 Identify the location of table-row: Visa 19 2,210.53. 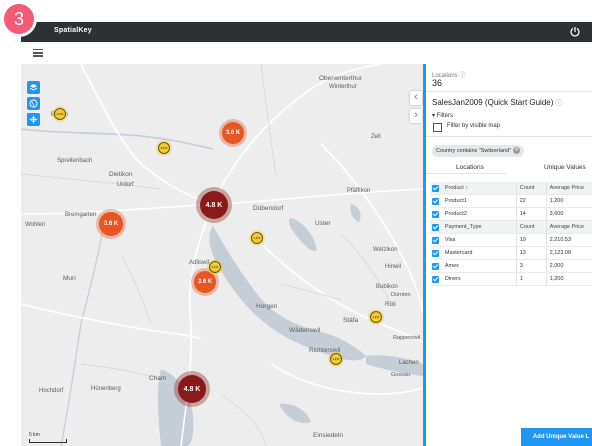
(511, 240).